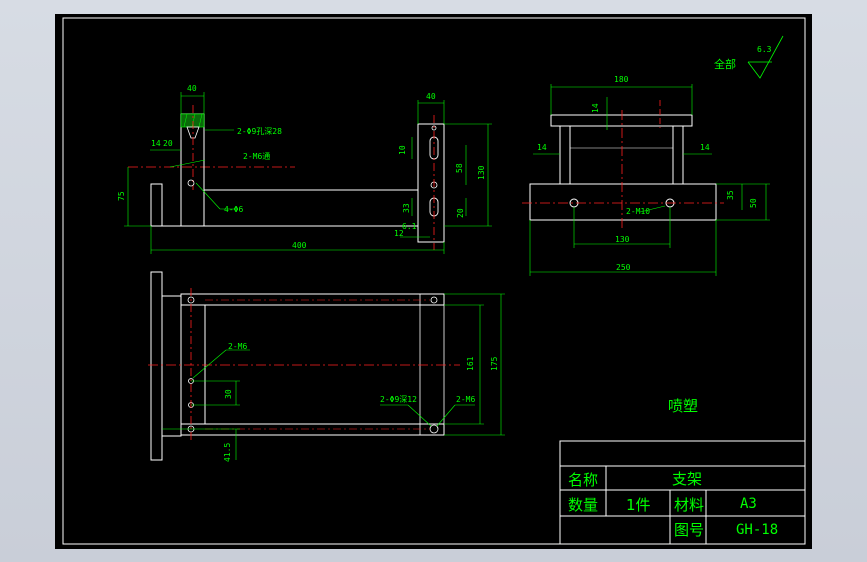 This screenshot has height=562, width=867. What do you see at coordinates (460, 213) in the screenshot?
I see `dim-slot-20: 20` at bounding box center [460, 213].